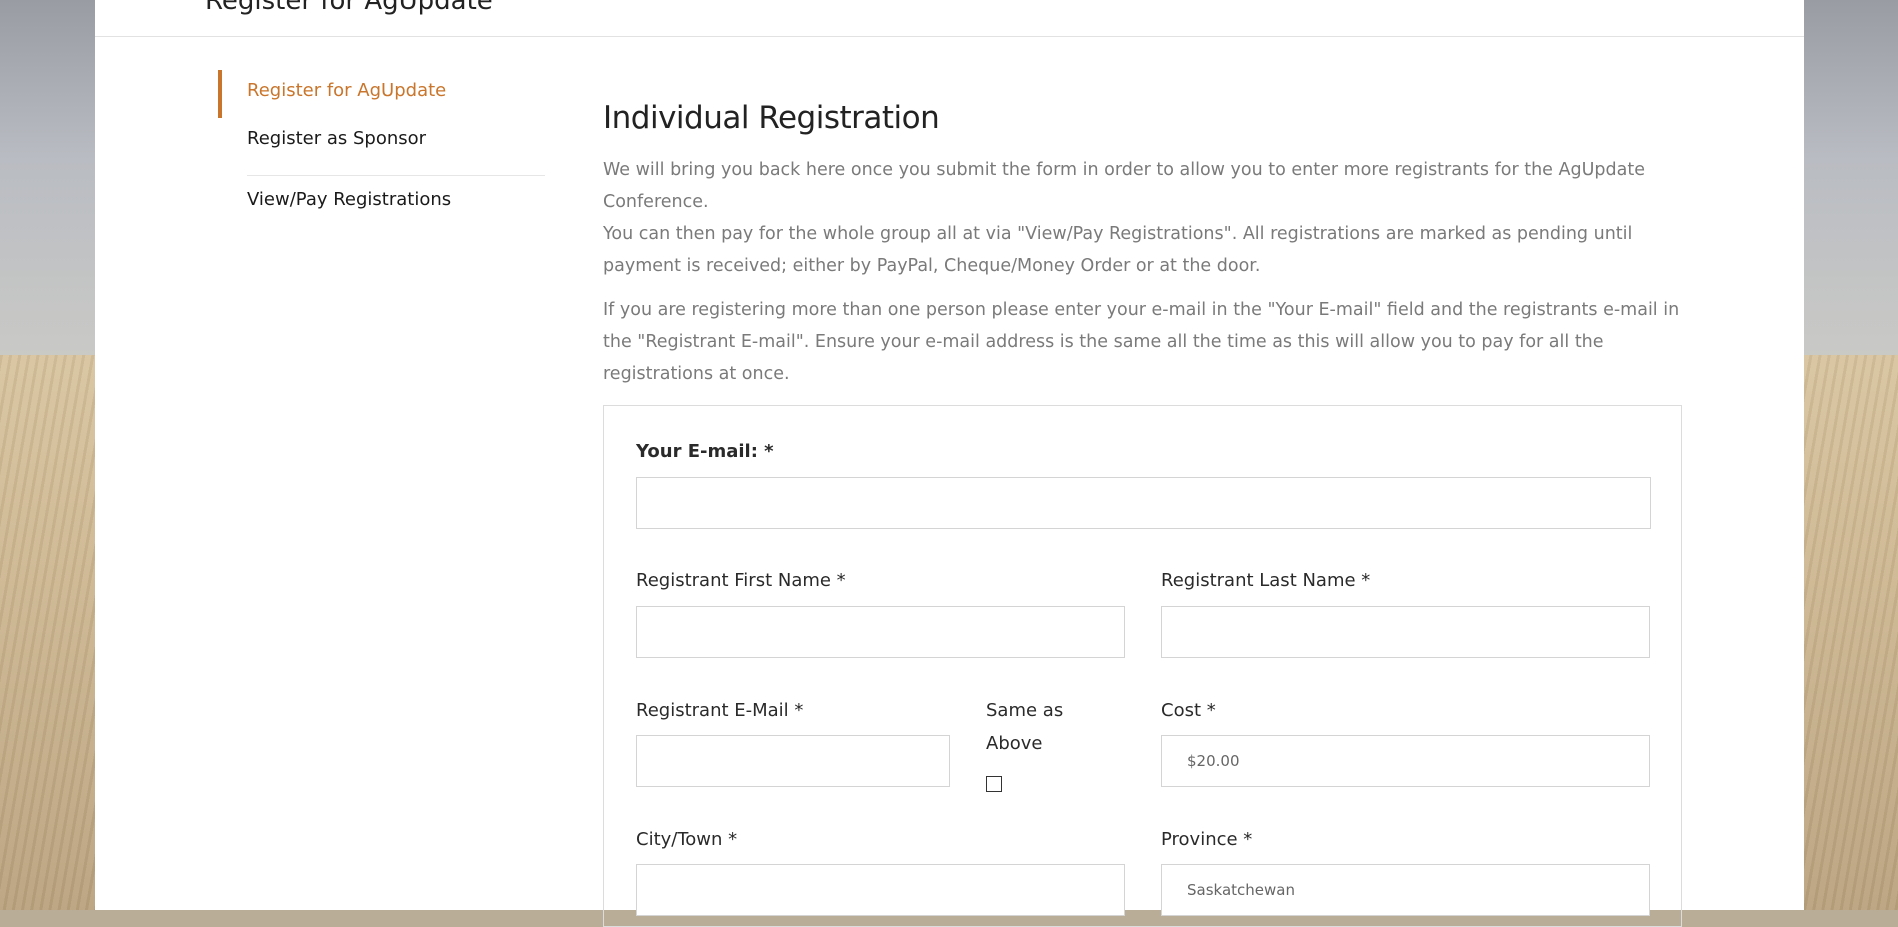 This screenshot has height=927, width=1898. I want to click on first-name-input, so click(880, 632).